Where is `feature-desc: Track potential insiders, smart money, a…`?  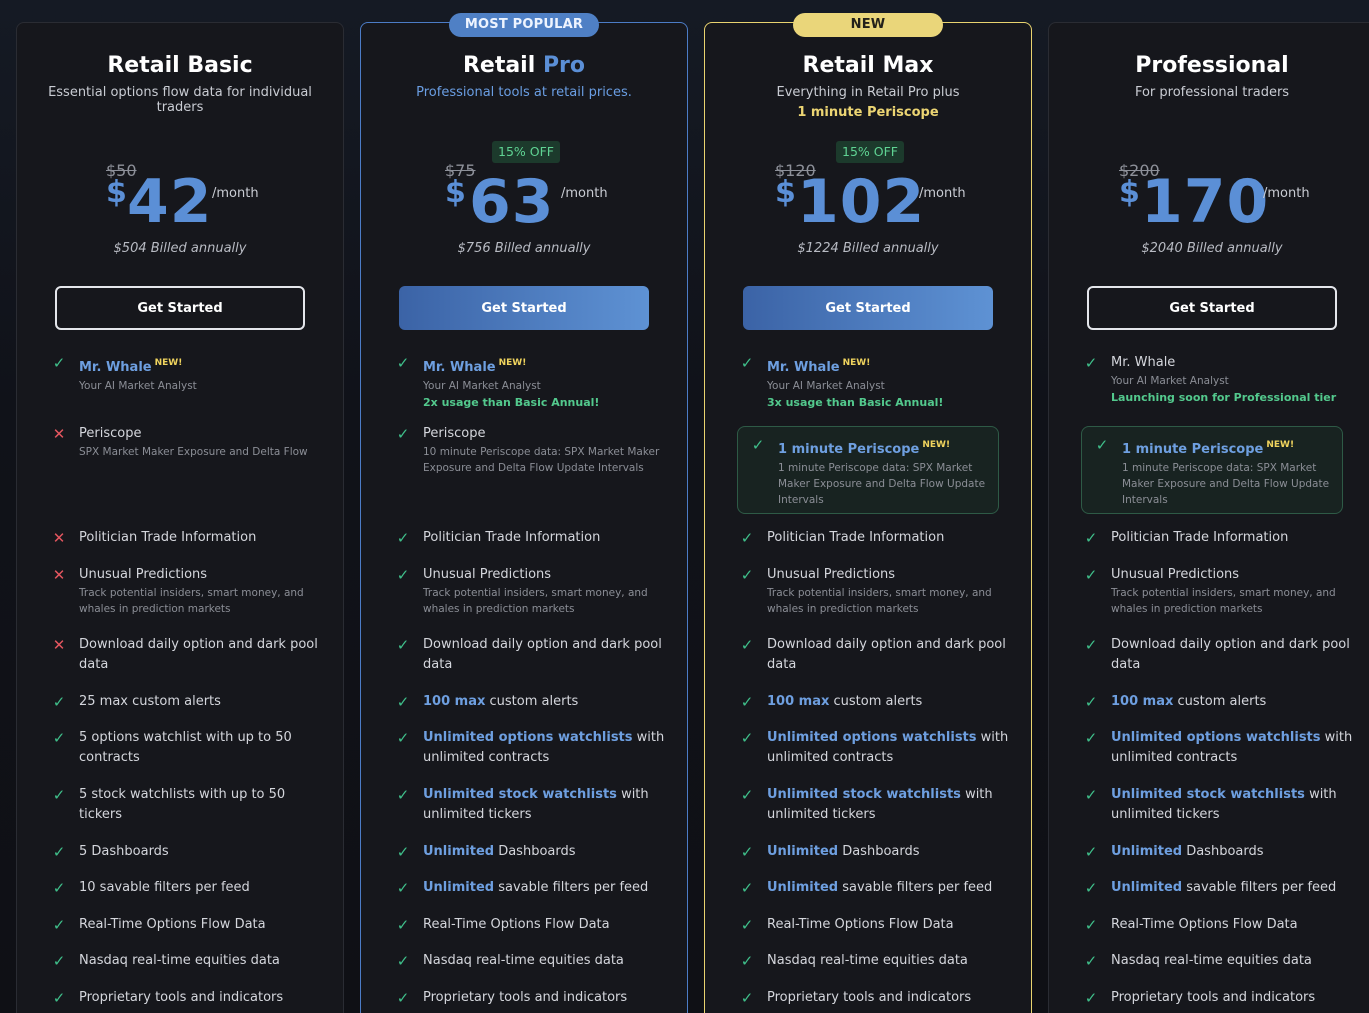
feature-desc: Track potential insiders, smart money, a… is located at coordinates (1223, 593).